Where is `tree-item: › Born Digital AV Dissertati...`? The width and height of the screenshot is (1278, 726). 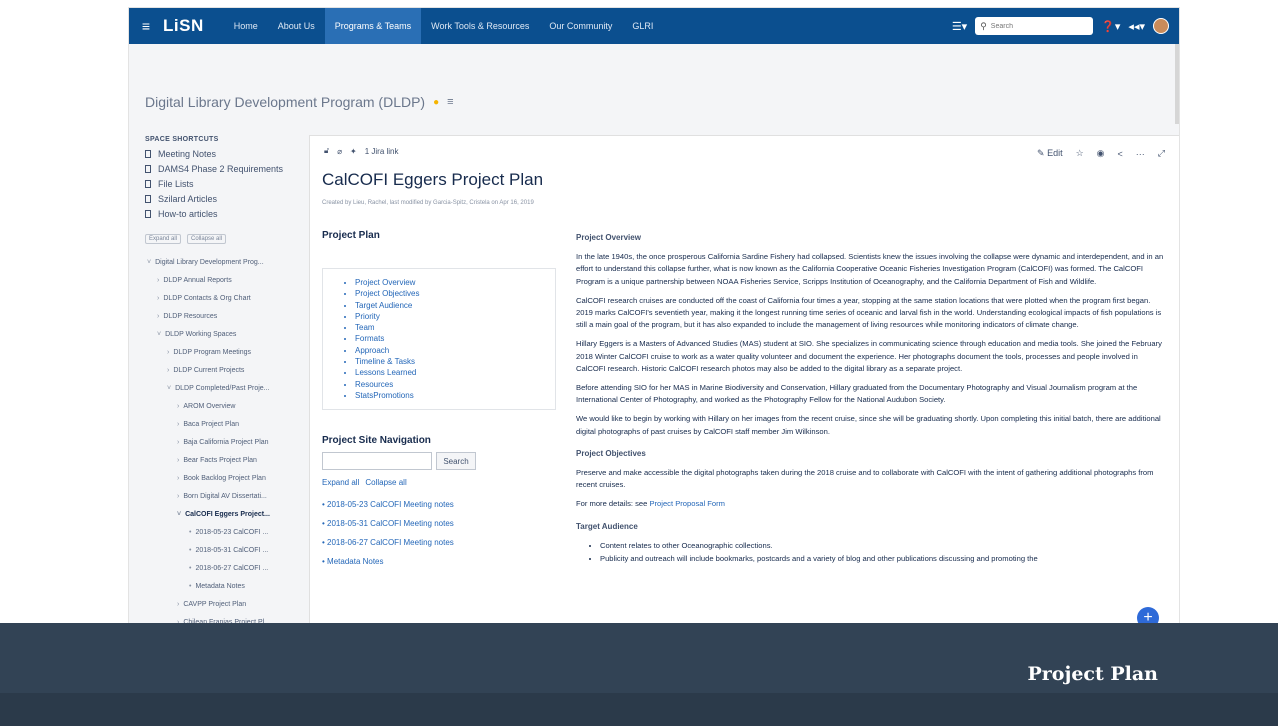
tree-item: › Born Digital AV Dissertati... is located at coordinates (220, 497).